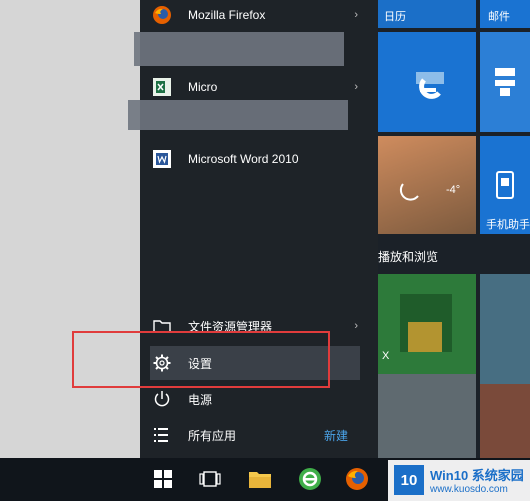 The width and height of the screenshot is (530, 501). Describe the element at coordinates (201, 359) in the screenshot. I see `highlight-box` at that location.